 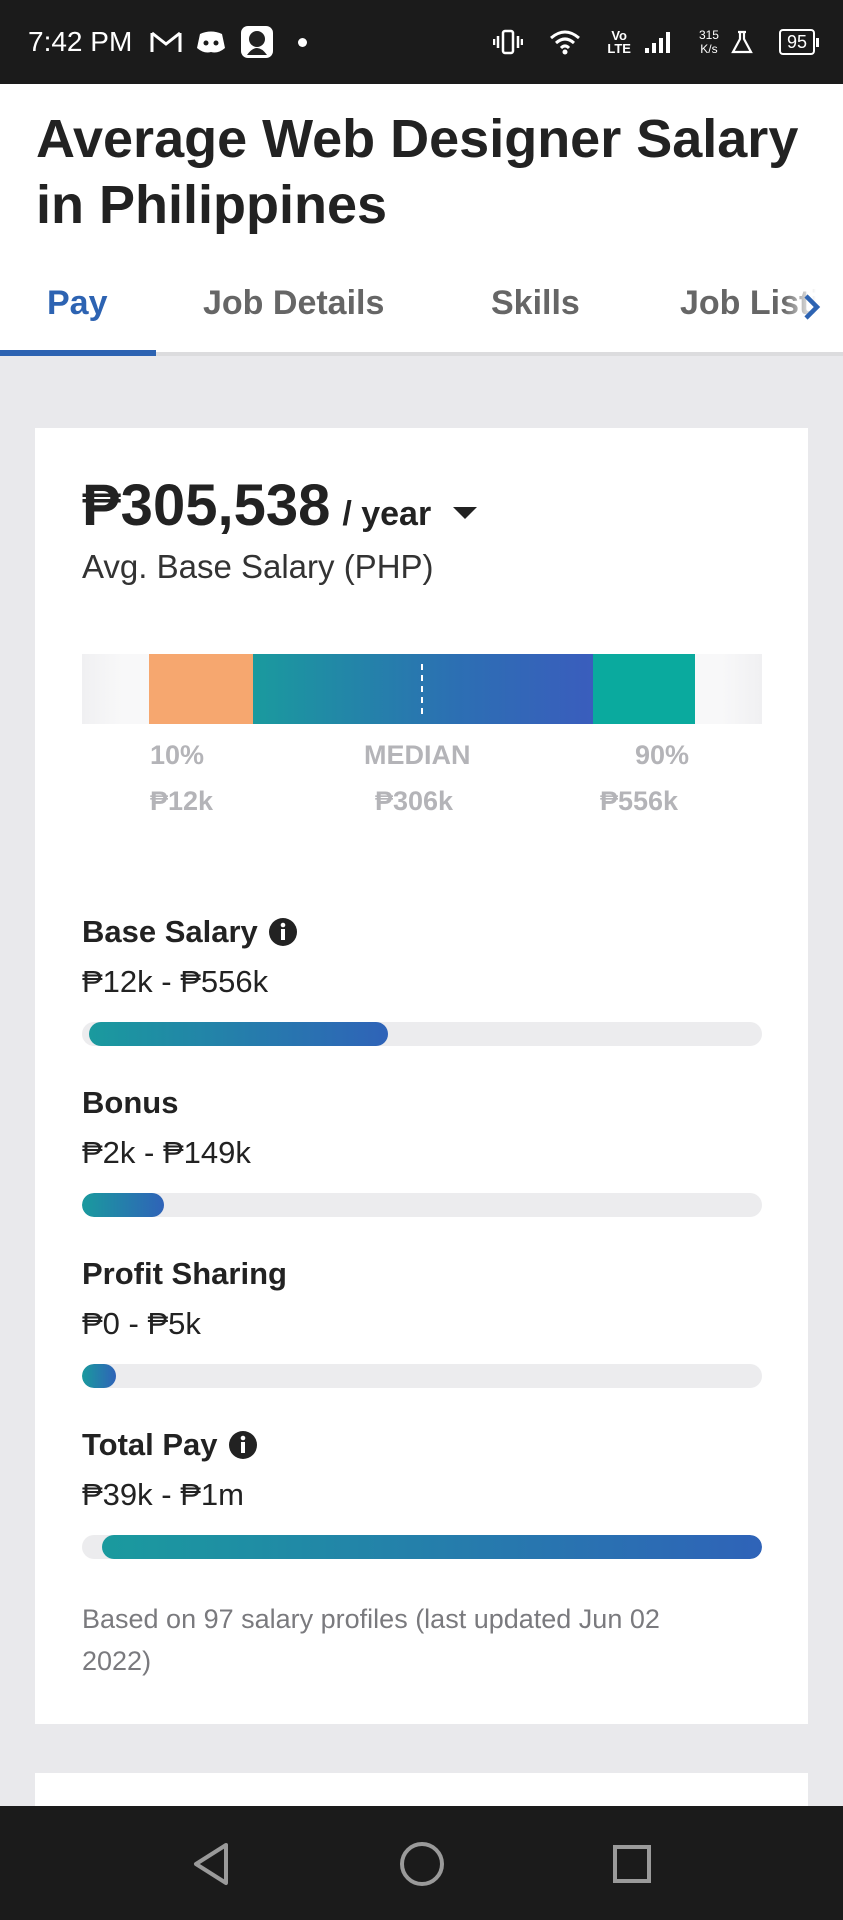 What do you see at coordinates (257, 42) in the screenshot?
I see `app-icon` at bounding box center [257, 42].